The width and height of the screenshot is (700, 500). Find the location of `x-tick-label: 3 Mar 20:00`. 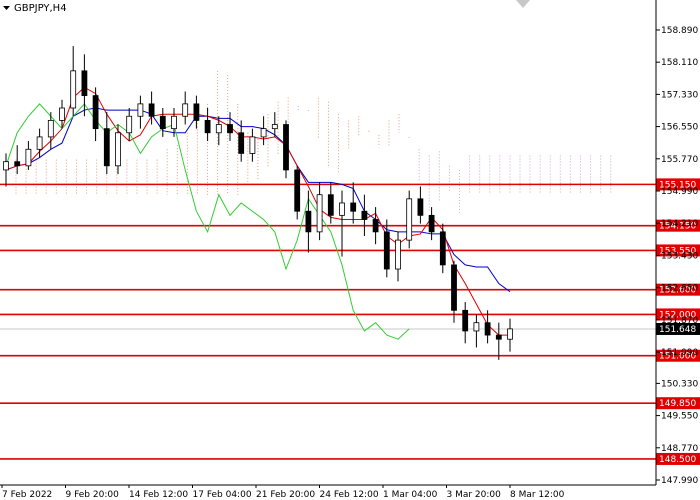

x-tick-label: 3 Mar 20:00 is located at coordinates (474, 495).